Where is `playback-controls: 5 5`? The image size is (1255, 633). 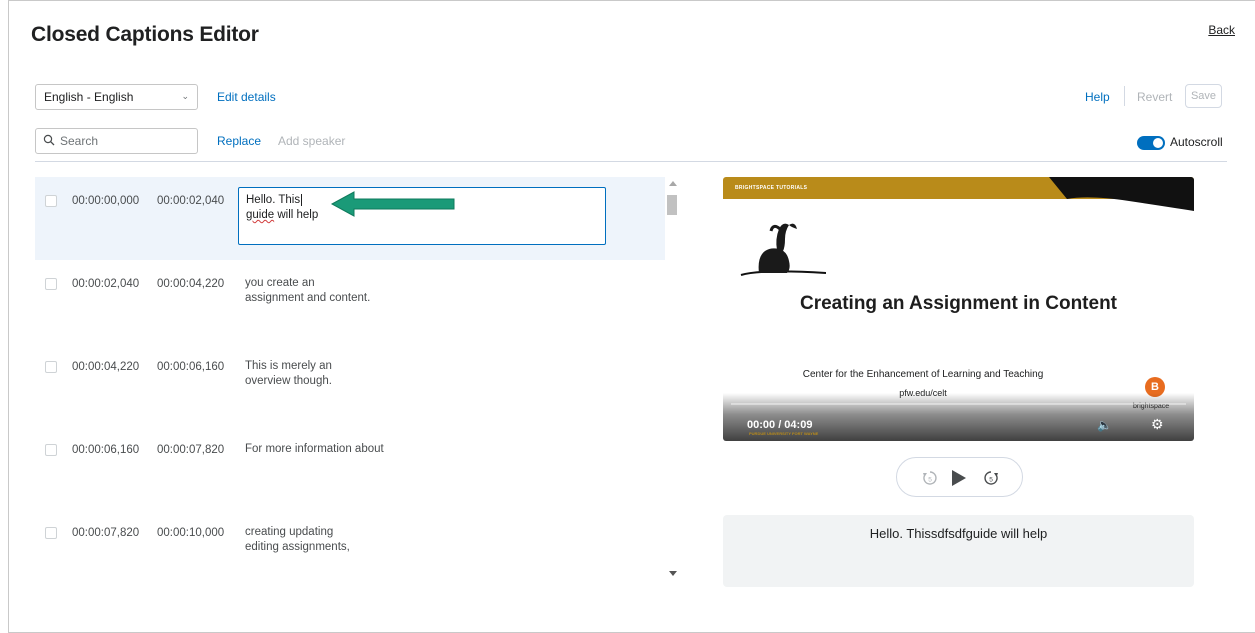 playback-controls: 5 5 is located at coordinates (959, 477).